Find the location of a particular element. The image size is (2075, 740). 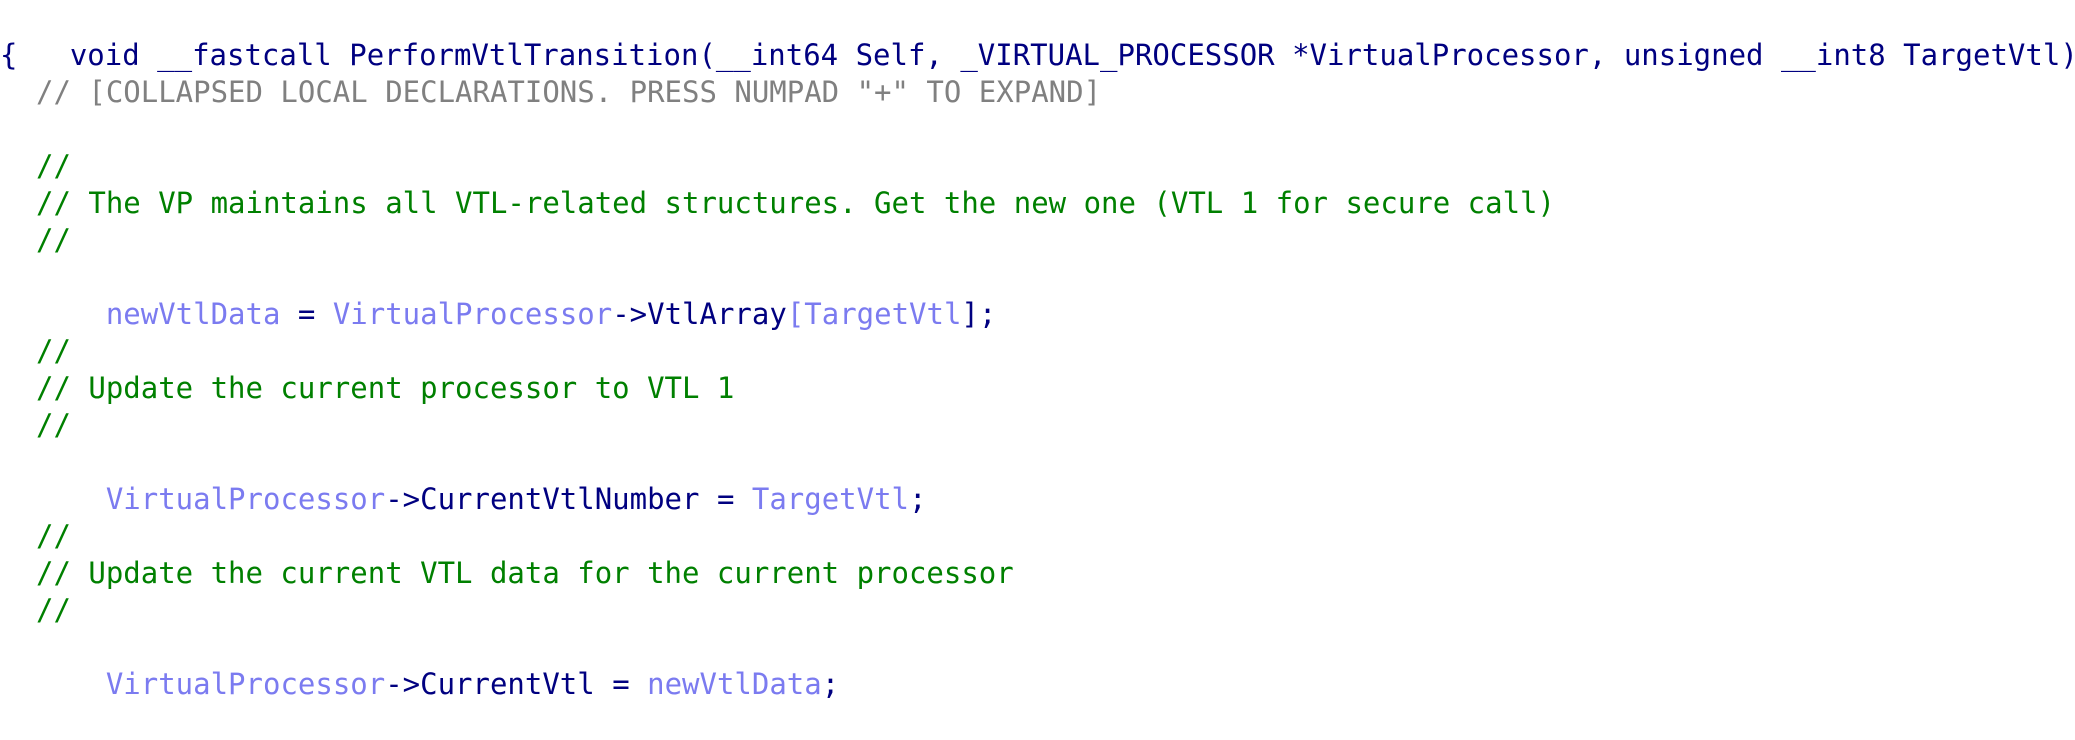

bracket-open: [ is located at coordinates (795, 314).